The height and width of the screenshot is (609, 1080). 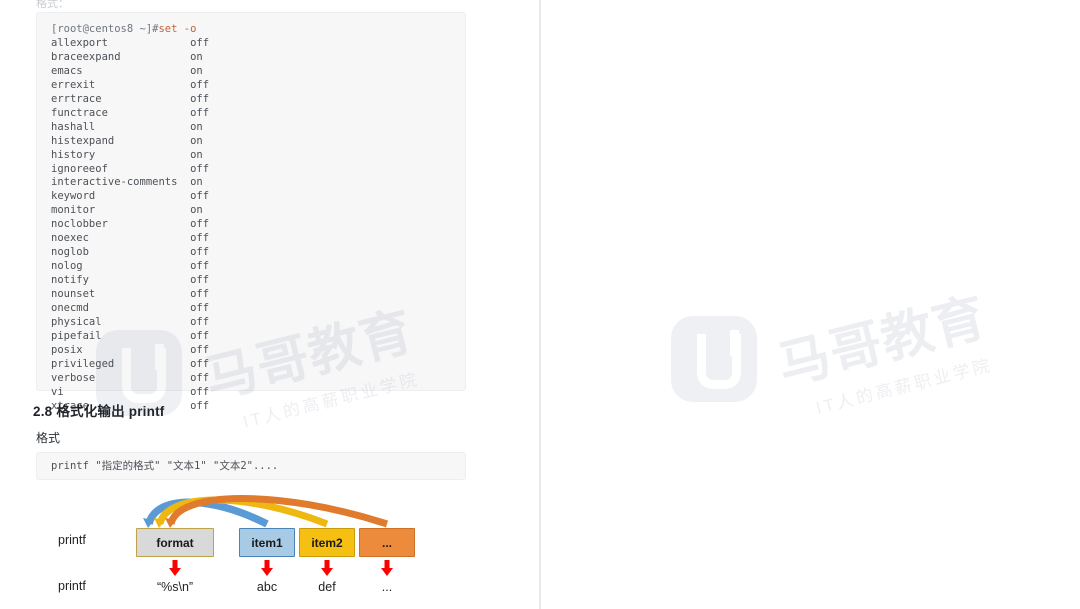 I want to click on format-label: 格式, so click(x=48, y=438).